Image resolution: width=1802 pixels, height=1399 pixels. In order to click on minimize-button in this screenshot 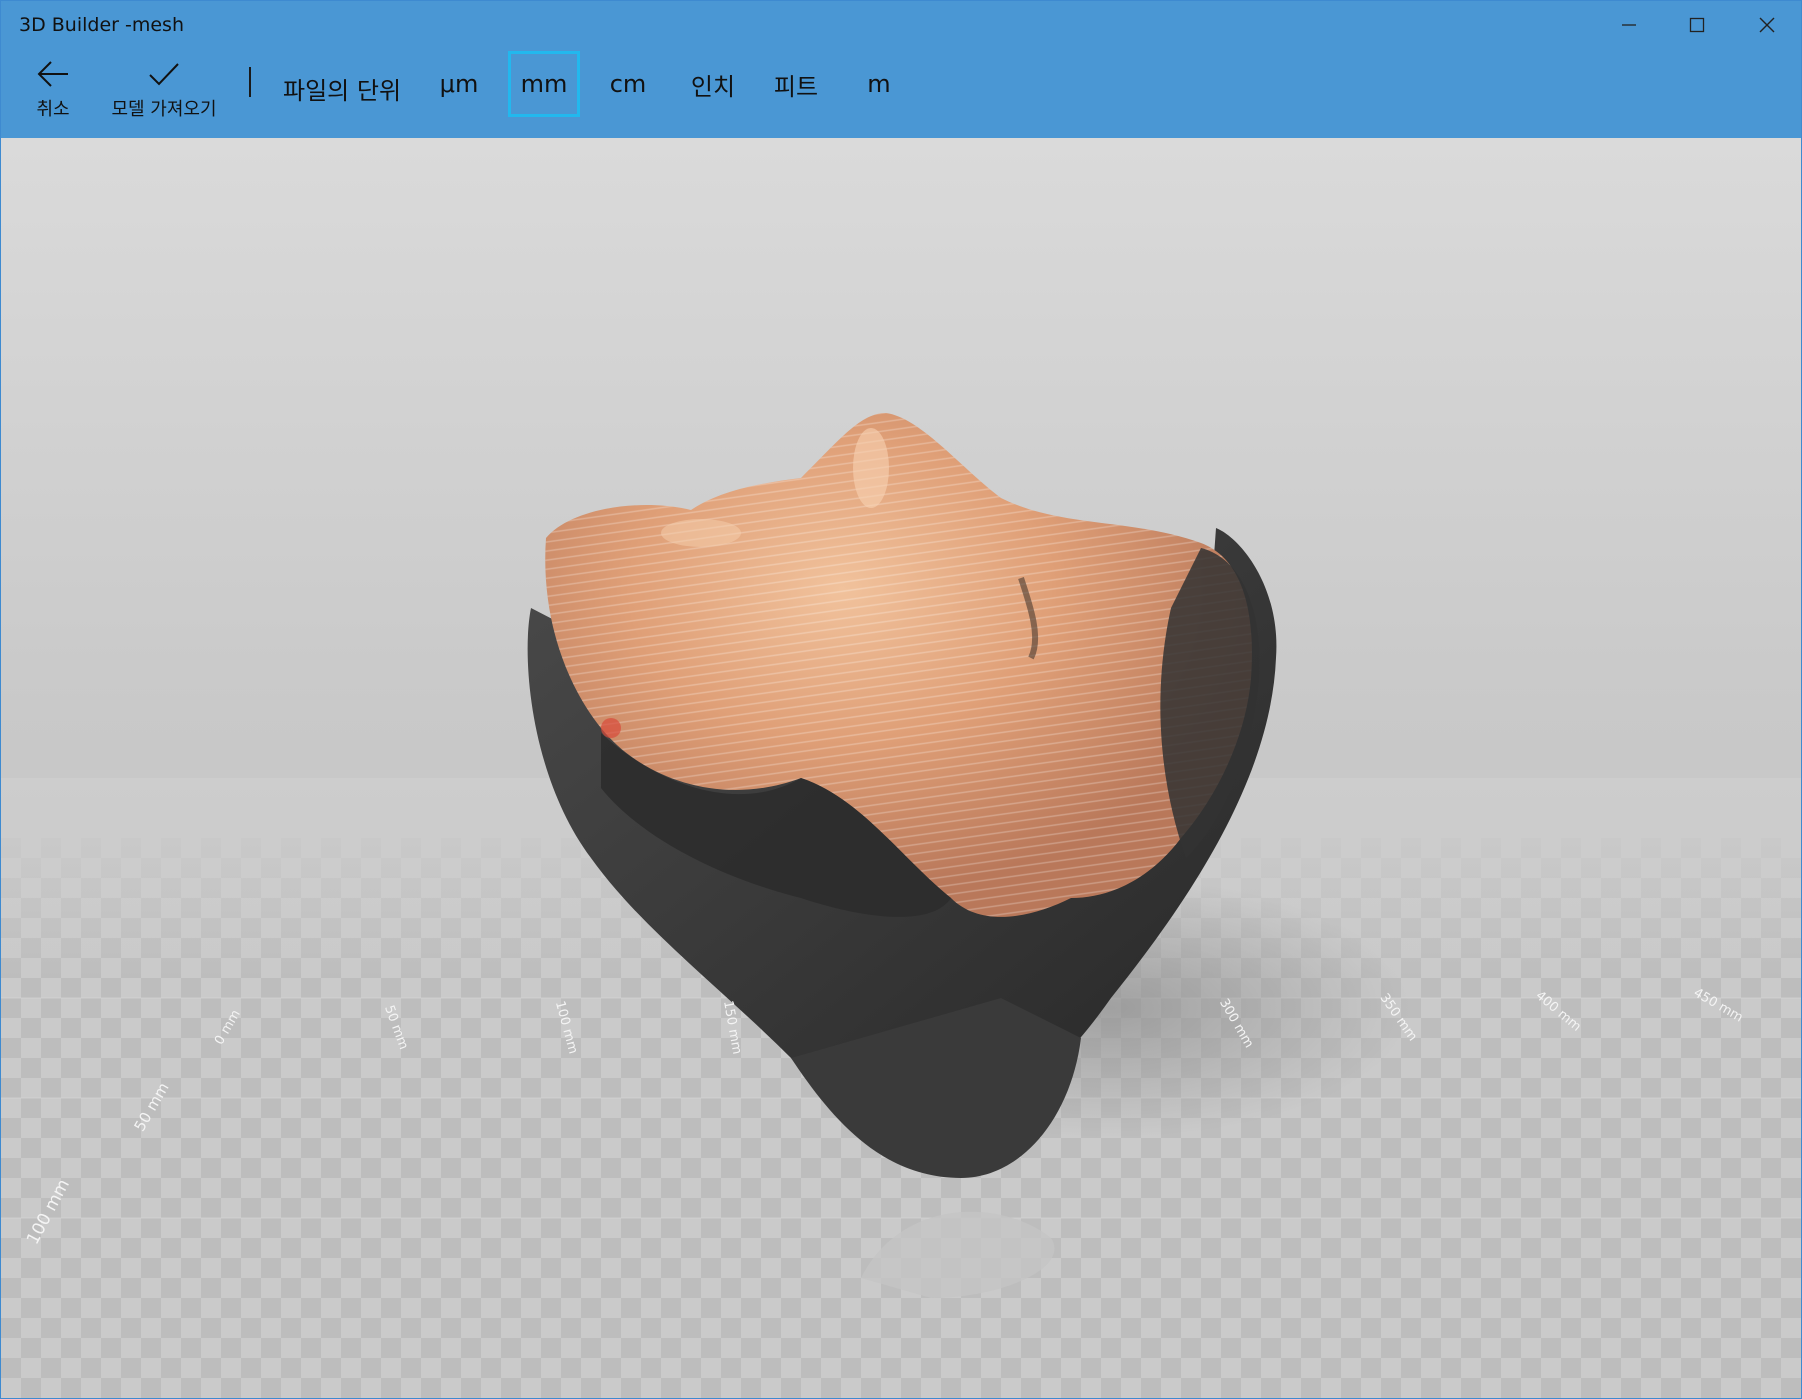, I will do `click(1629, 25)`.